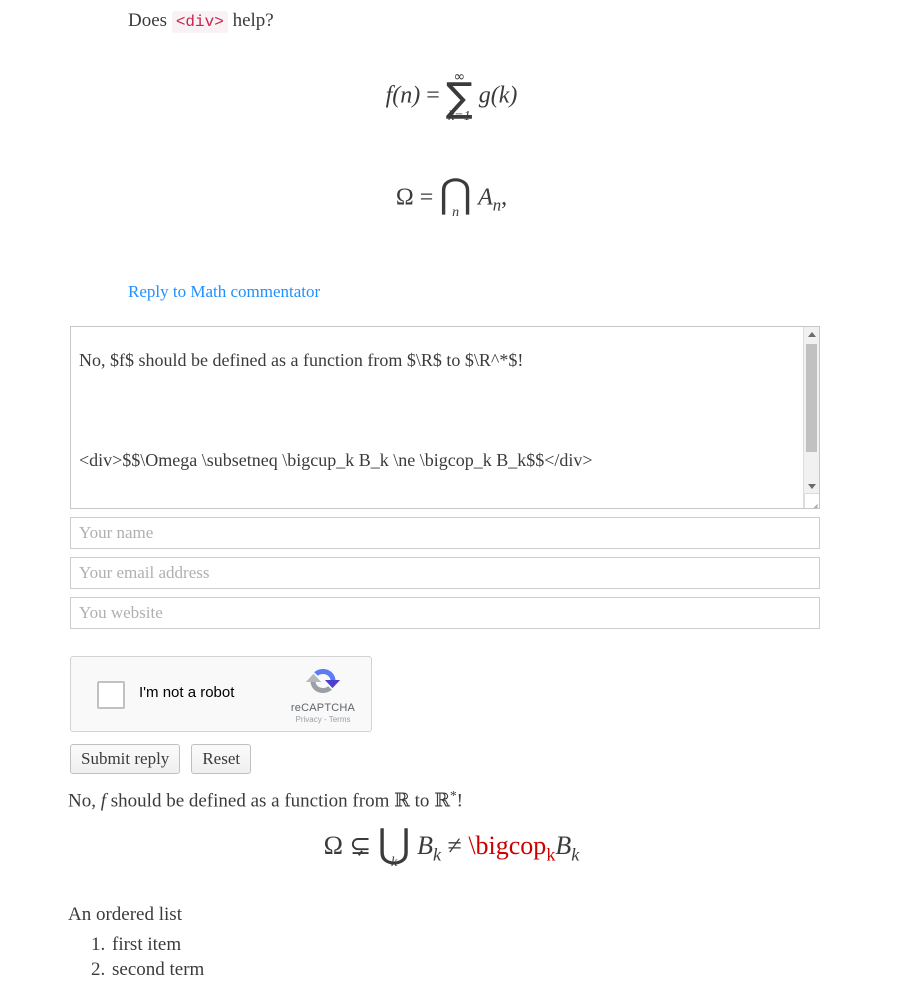 The width and height of the screenshot is (903, 984). I want to click on website-input, so click(445, 613).